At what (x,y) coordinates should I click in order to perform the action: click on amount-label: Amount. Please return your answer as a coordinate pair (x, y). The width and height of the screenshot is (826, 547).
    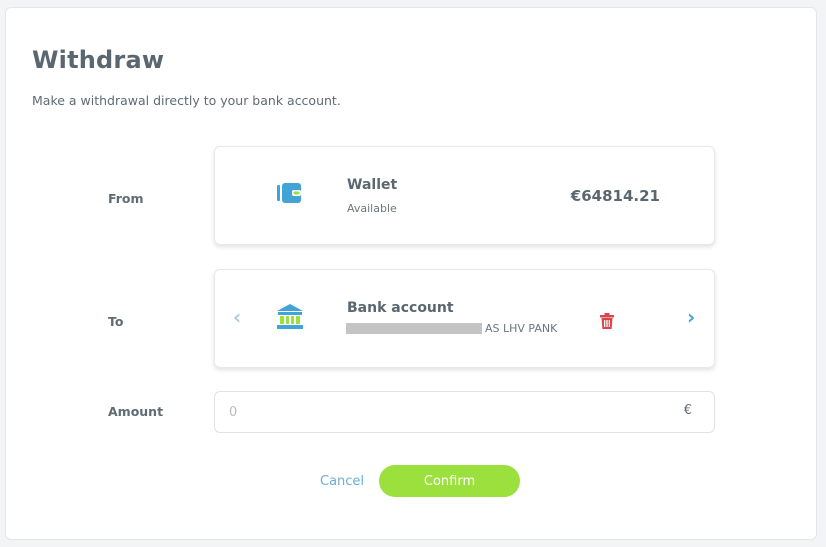
    Looking at the image, I should click on (136, 411).